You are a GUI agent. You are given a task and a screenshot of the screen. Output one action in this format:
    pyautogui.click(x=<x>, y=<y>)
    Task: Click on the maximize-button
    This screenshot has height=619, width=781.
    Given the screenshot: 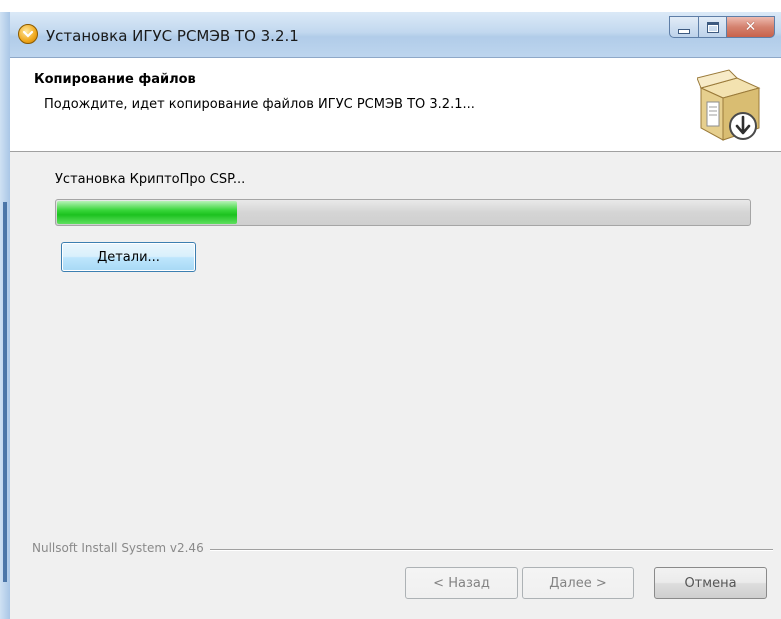 What is the action you would take?
    pyautogui.click(x=713, y=27)
    